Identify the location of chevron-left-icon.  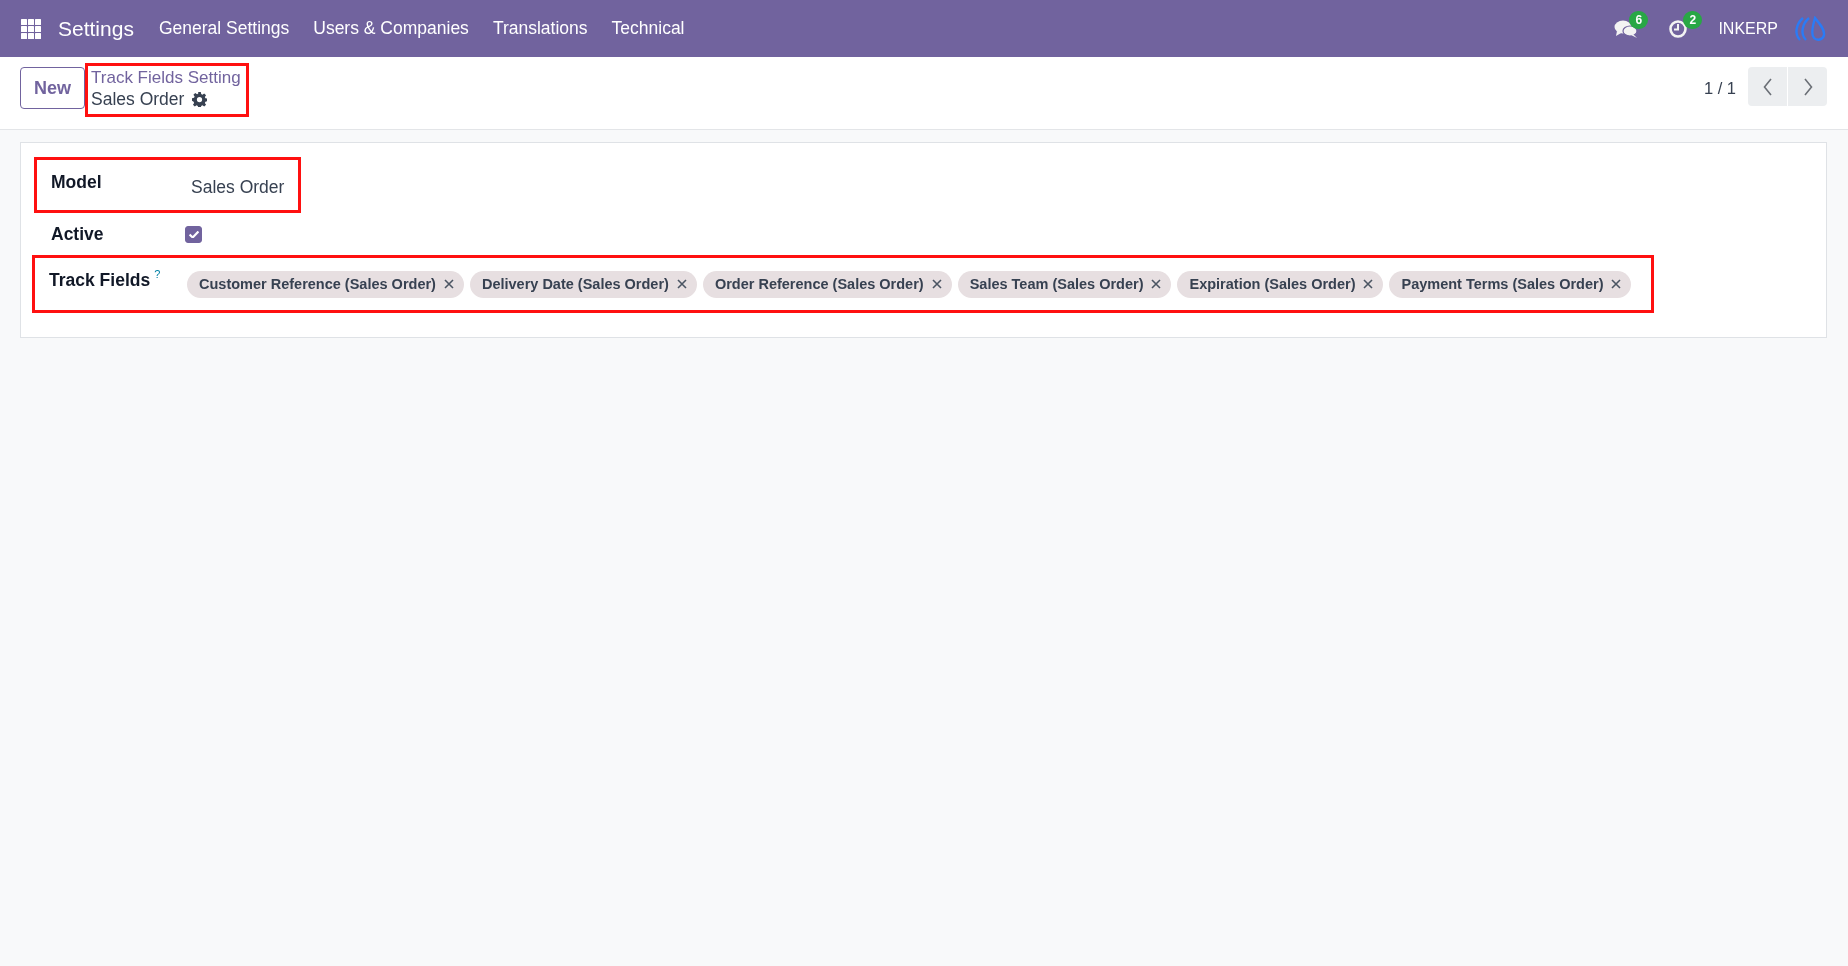
(1767, 86).